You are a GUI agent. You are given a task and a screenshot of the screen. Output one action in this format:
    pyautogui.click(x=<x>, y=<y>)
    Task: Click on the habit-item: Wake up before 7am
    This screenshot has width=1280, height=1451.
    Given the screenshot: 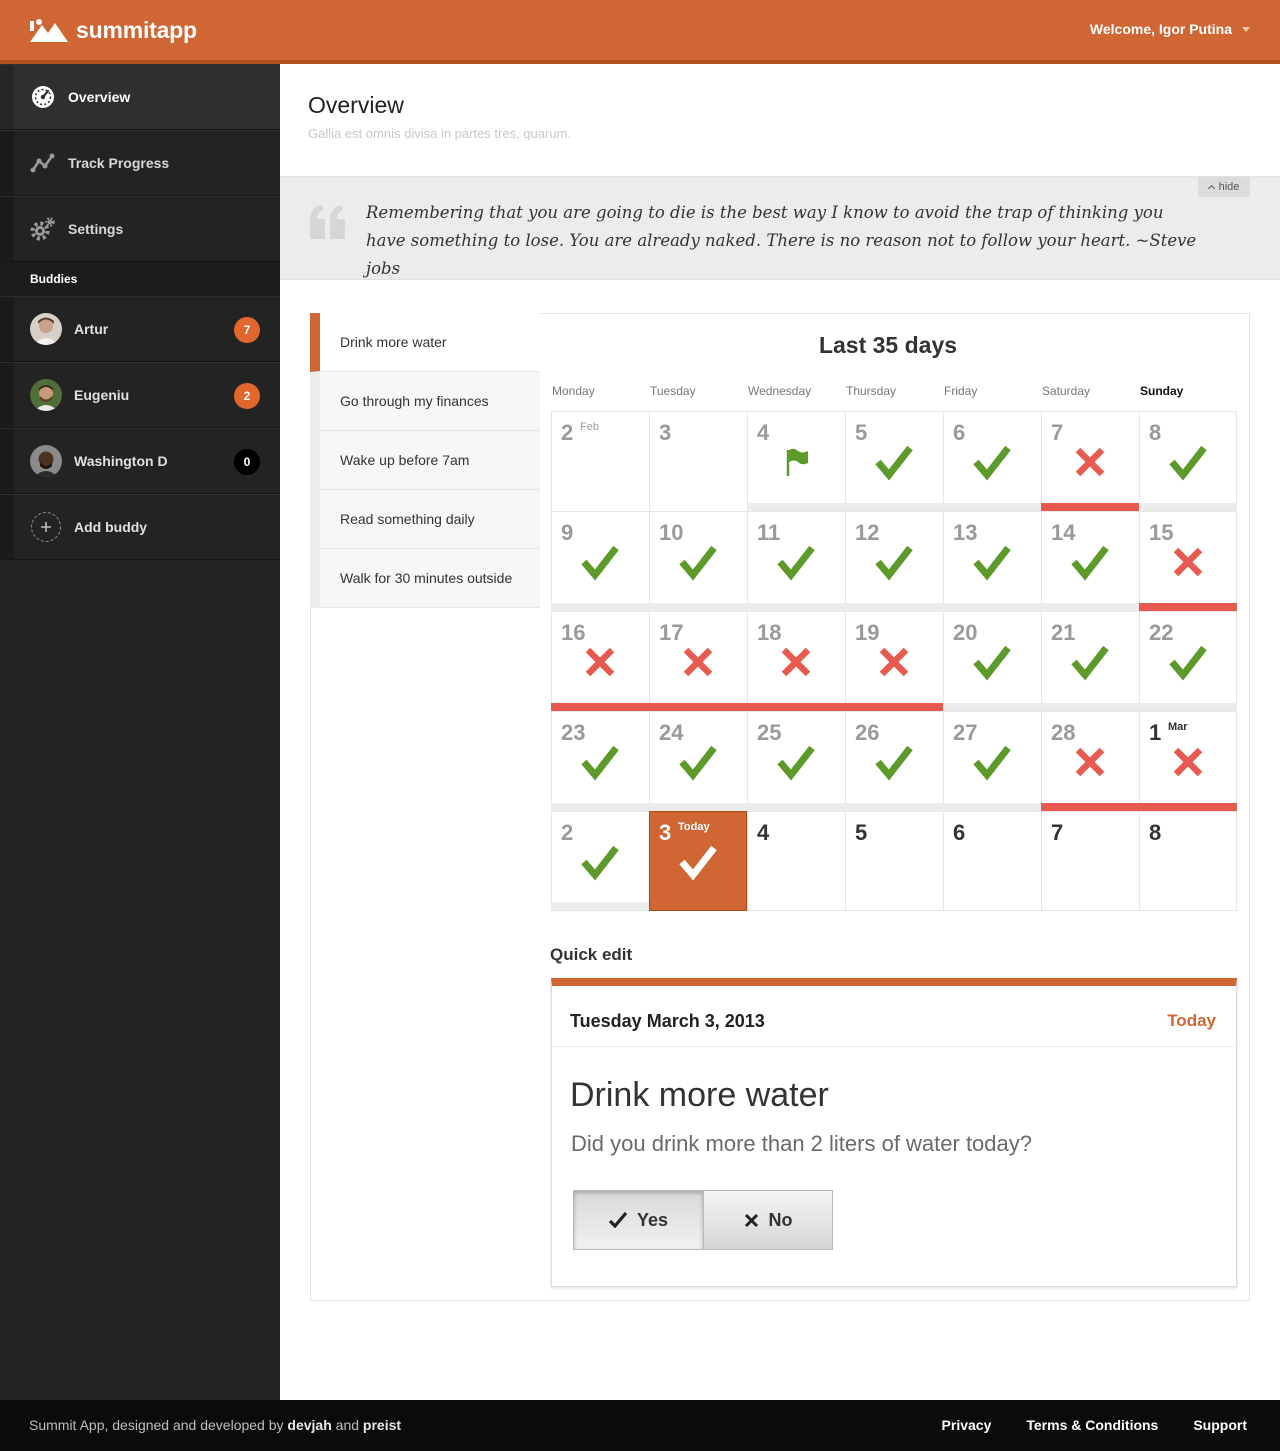 What is the action you would take?
    pyautogui.click(x=425, y=460)
    